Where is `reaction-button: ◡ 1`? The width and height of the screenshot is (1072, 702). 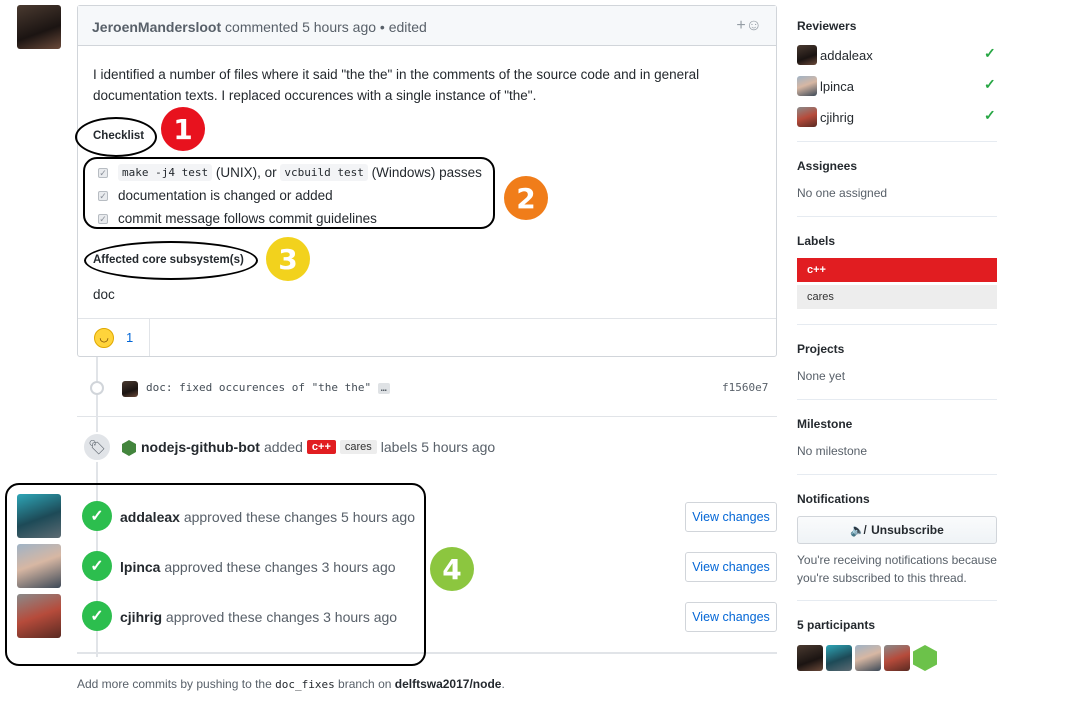 reaction-button: ◡ 1 is located at coordinates (114, 337).